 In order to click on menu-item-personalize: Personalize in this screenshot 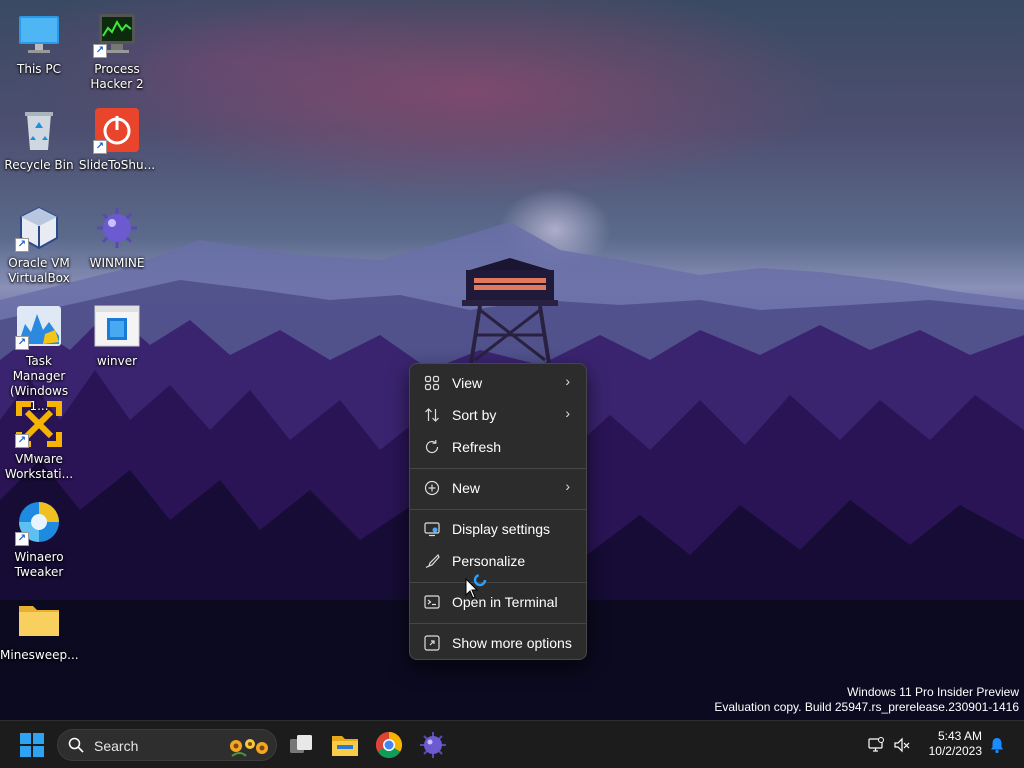, I will do `click(498, 561)`.